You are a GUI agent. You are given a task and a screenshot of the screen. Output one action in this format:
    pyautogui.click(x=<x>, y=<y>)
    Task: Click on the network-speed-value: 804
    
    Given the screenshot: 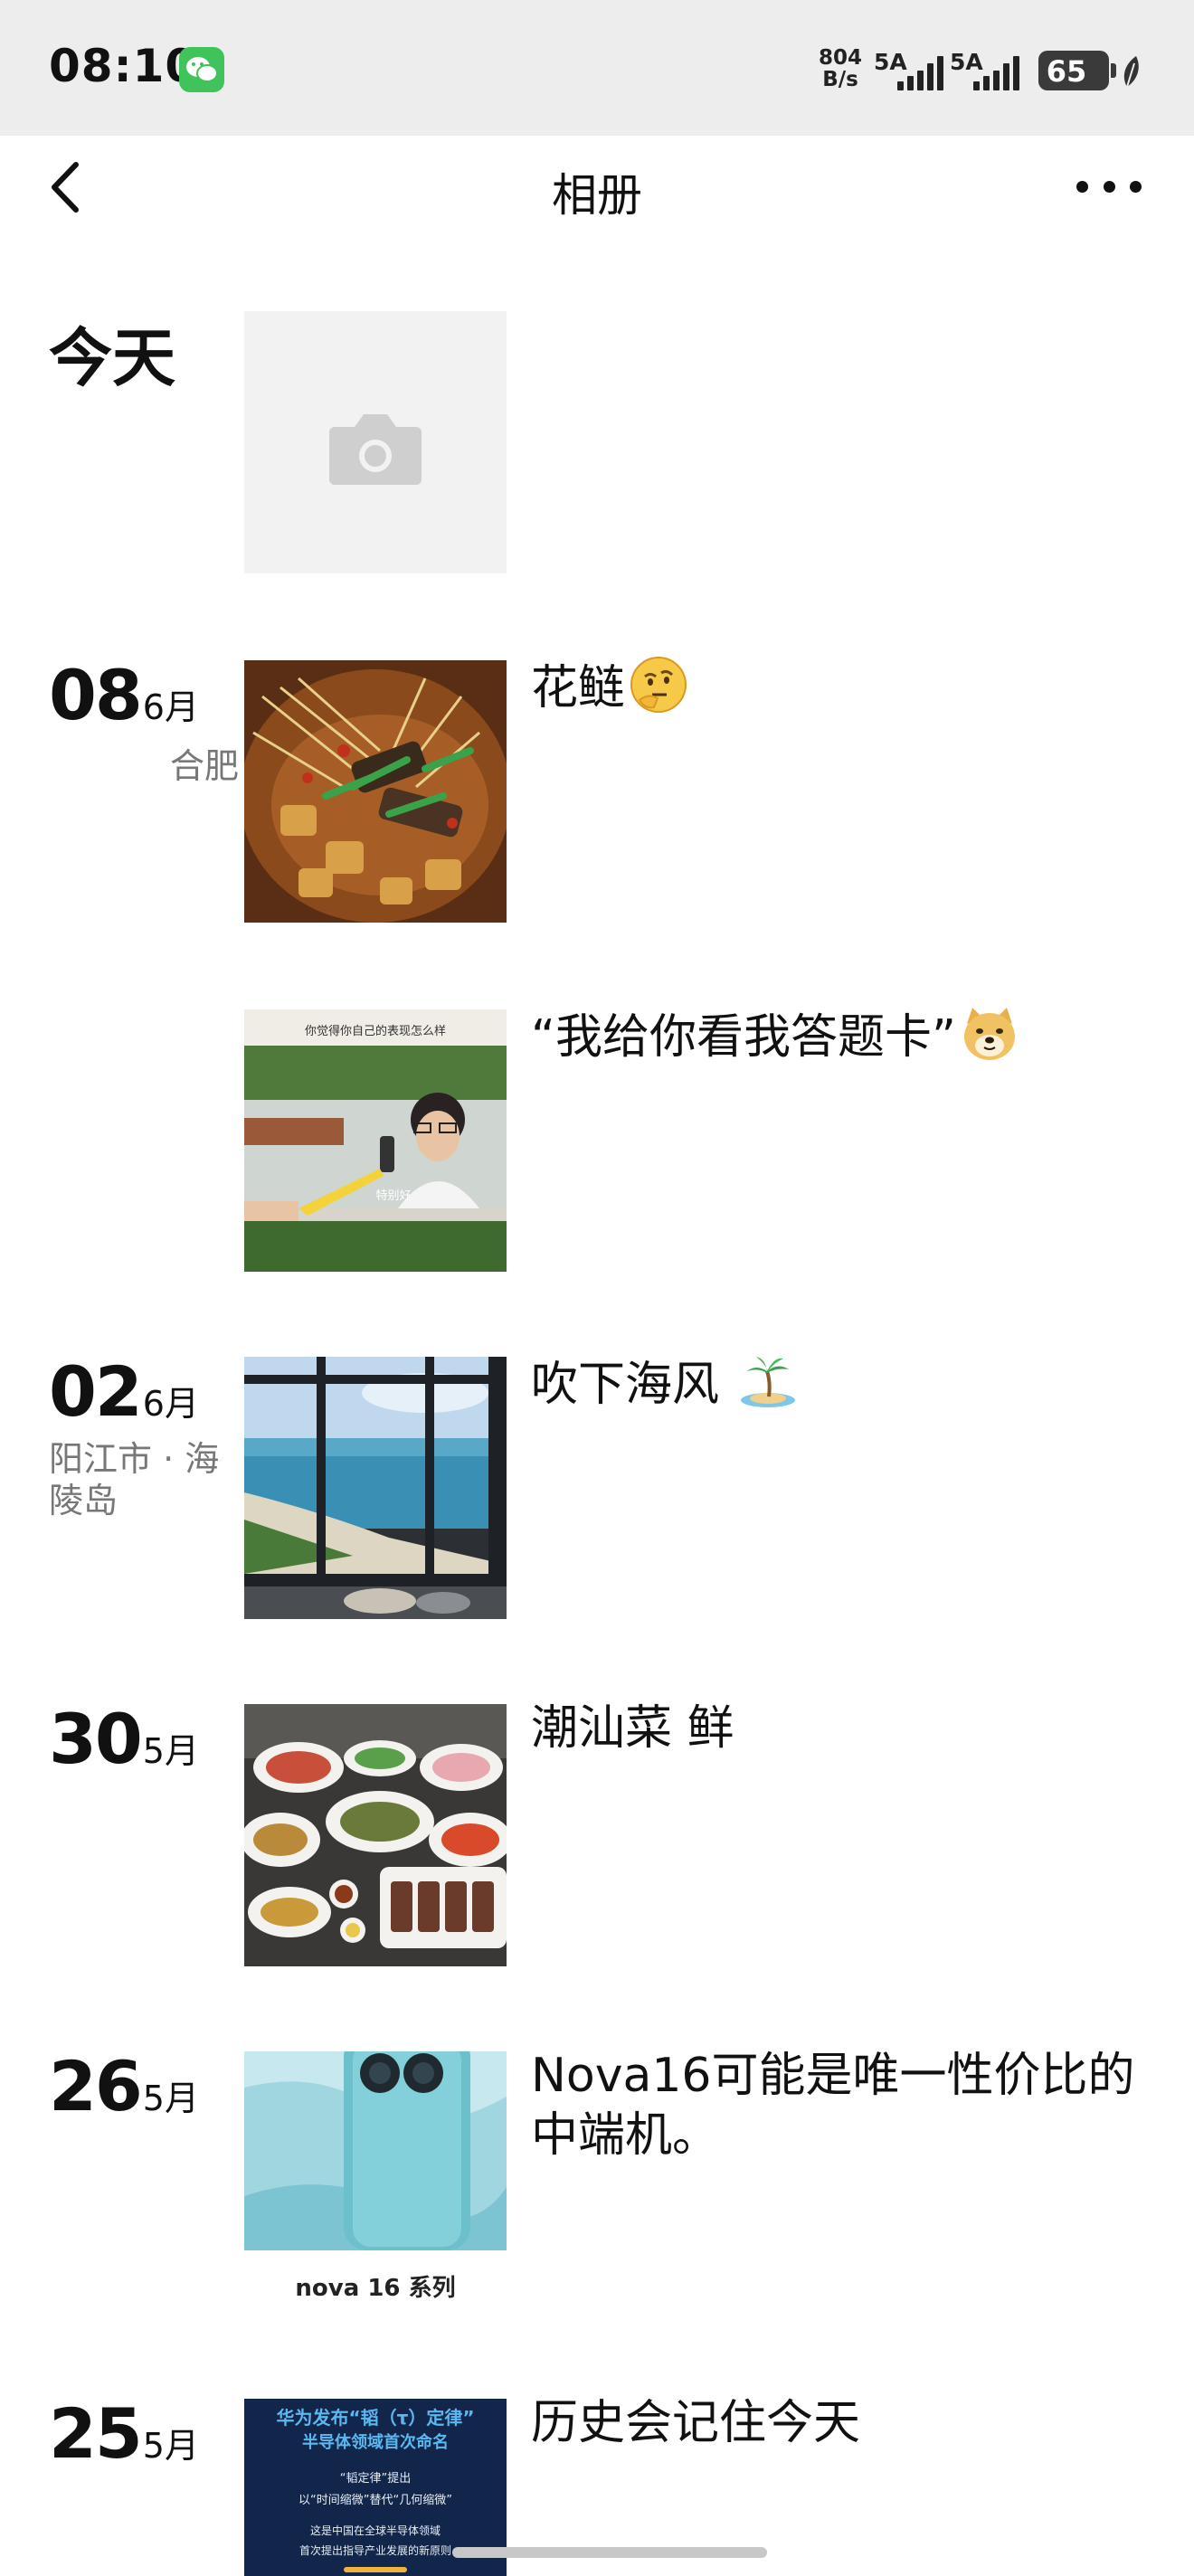 What is the action you would take?
    pyautogui.click(x=840, y=58)
    